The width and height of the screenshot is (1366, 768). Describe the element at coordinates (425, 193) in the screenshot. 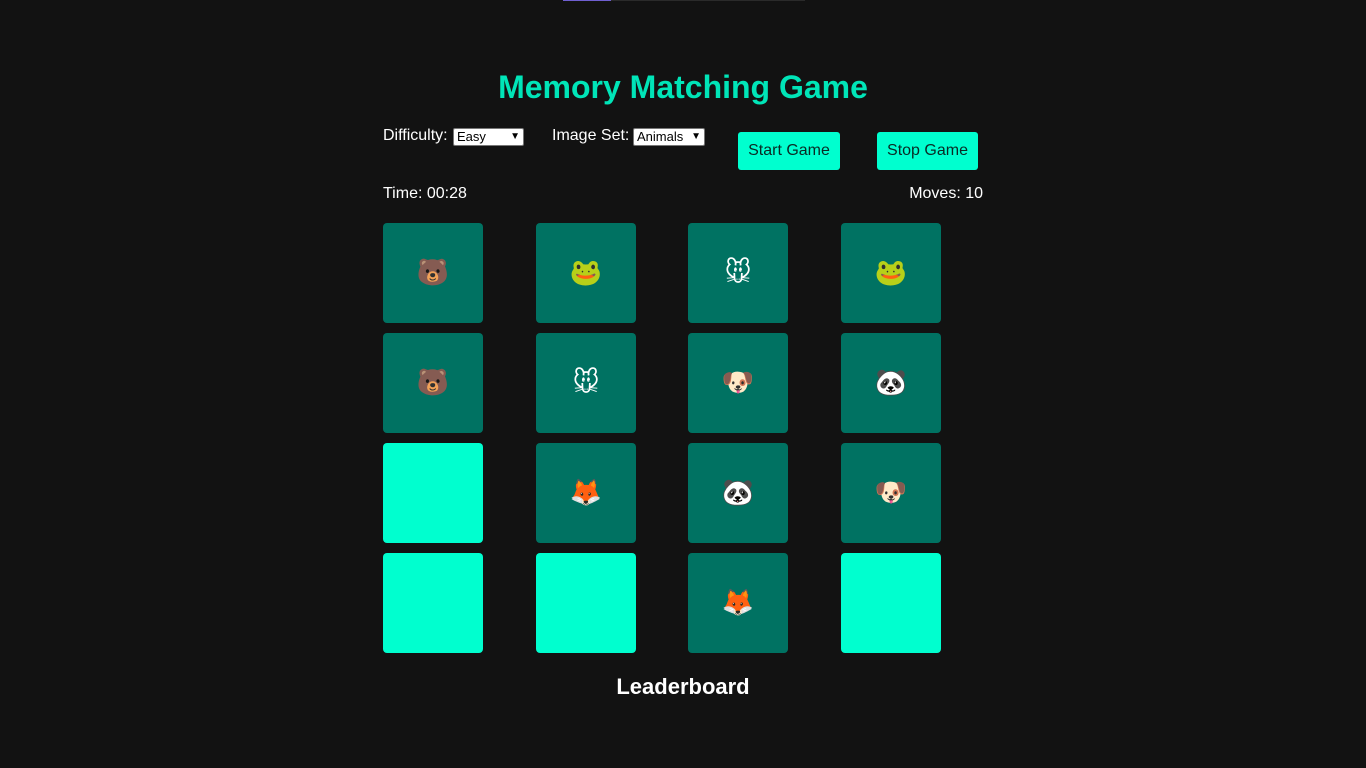

I see `timer-display: Time: 00:28` at that location.